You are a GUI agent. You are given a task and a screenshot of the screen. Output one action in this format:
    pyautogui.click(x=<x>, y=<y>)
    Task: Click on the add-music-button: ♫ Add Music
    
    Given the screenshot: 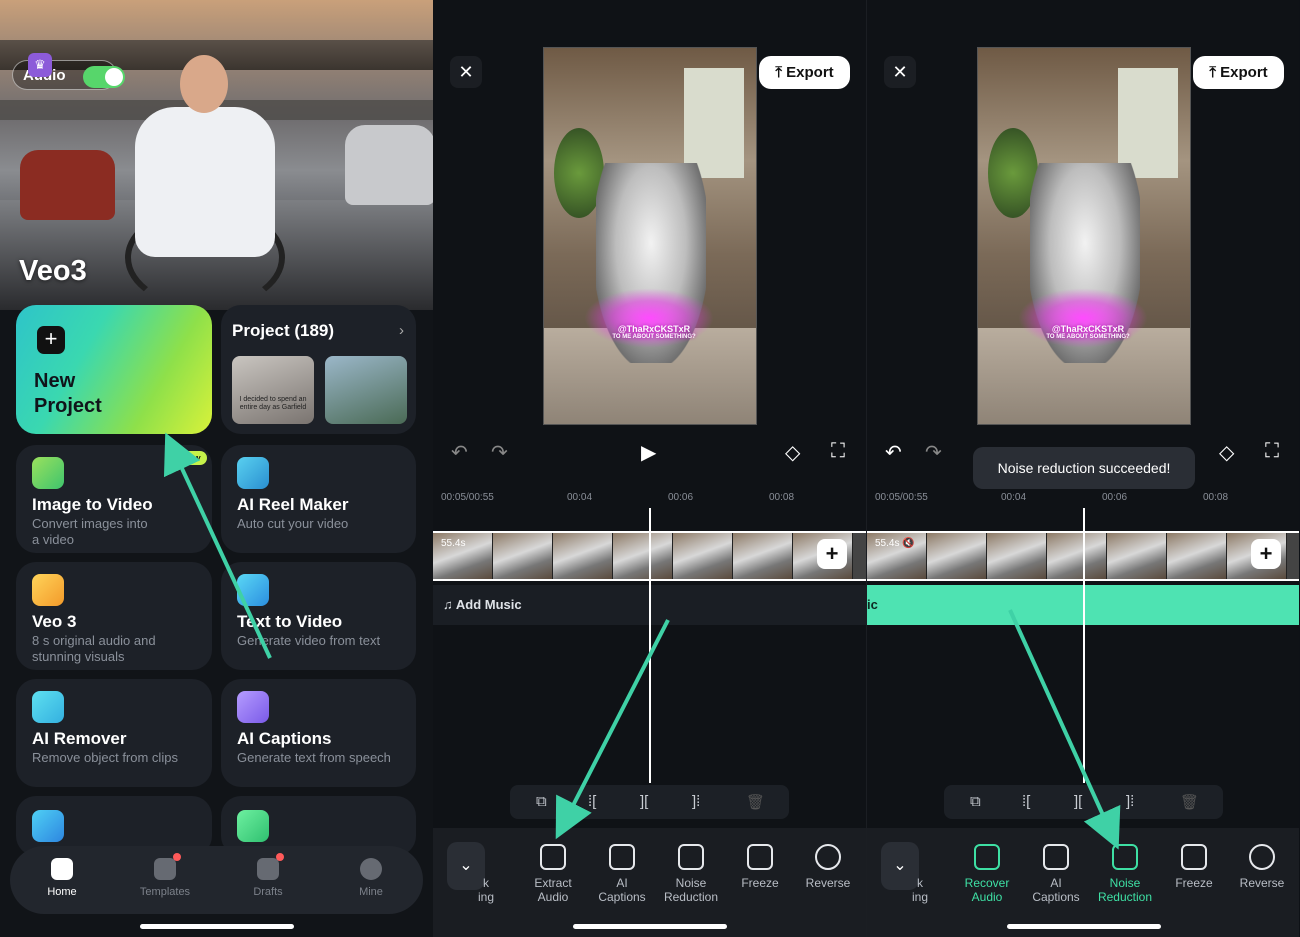 What is the action you would take?
    pyautogui.click(x=482, y=604)
    